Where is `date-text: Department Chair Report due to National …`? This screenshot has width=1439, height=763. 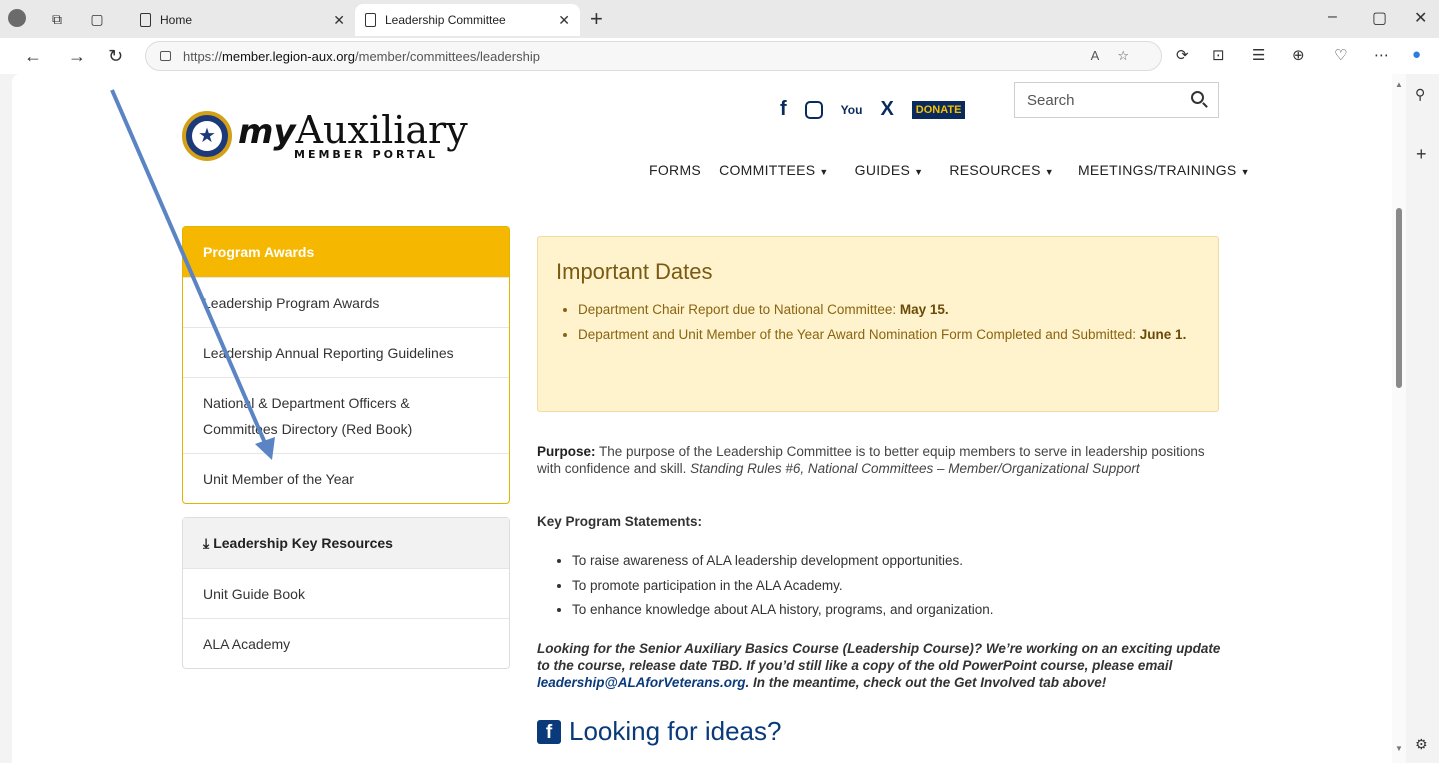 date-text: Department Chair Report due to National … is located at coordinates (739, 309).